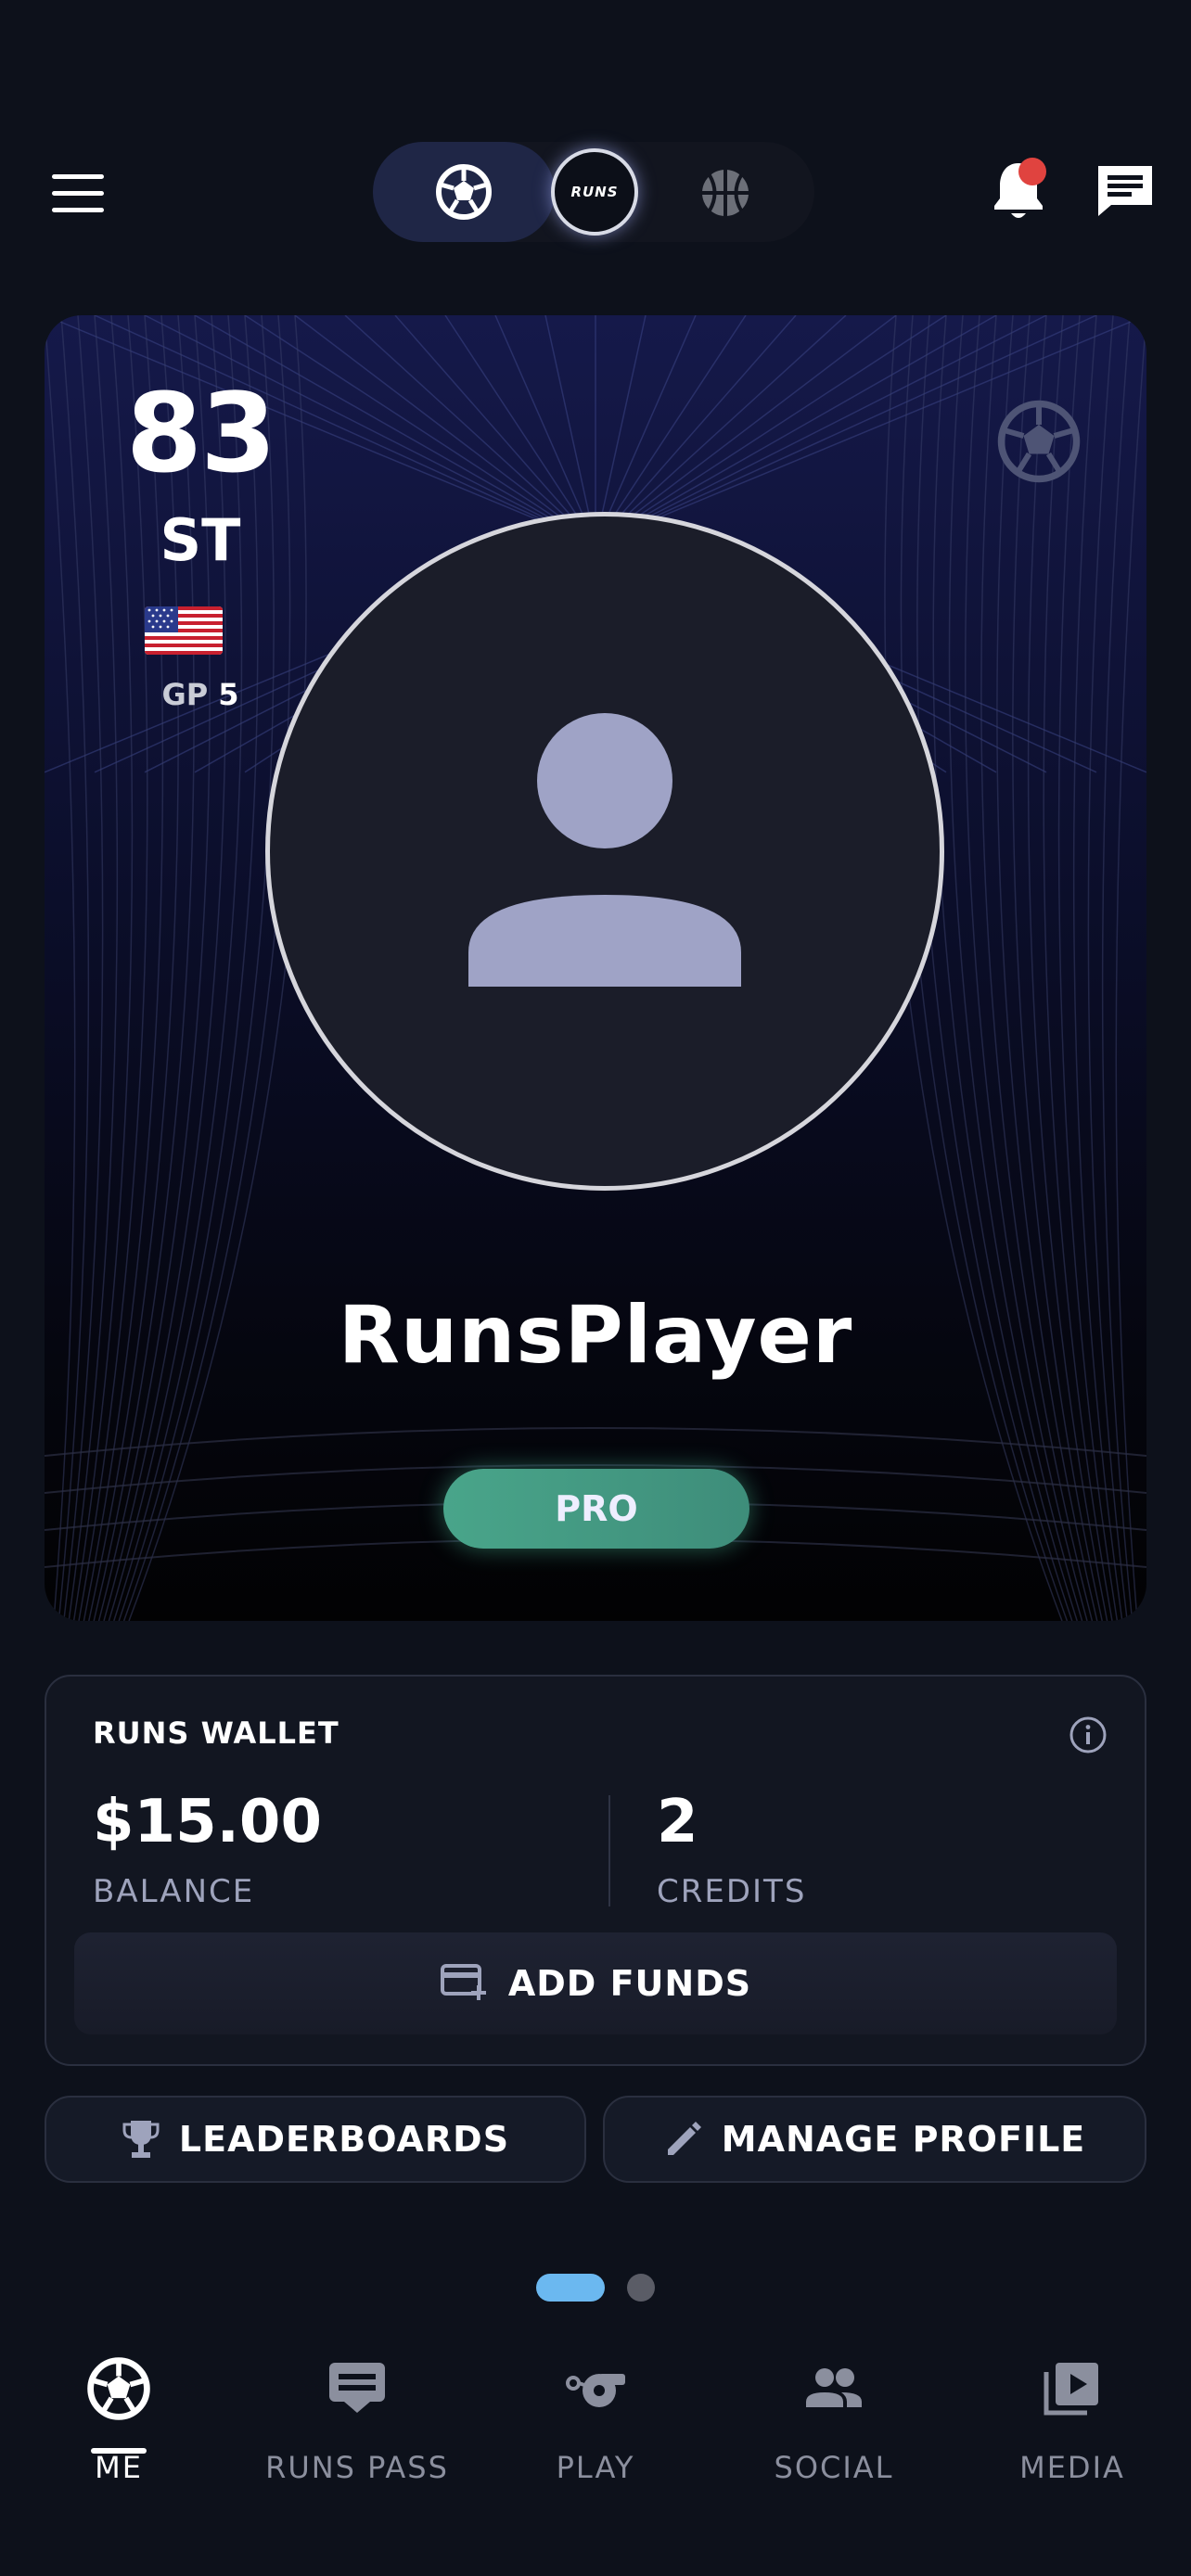  What do you see at coordinates (1032, 171) in the screenshot?
I see `notification-dot` at bounding box center [1032, 171].